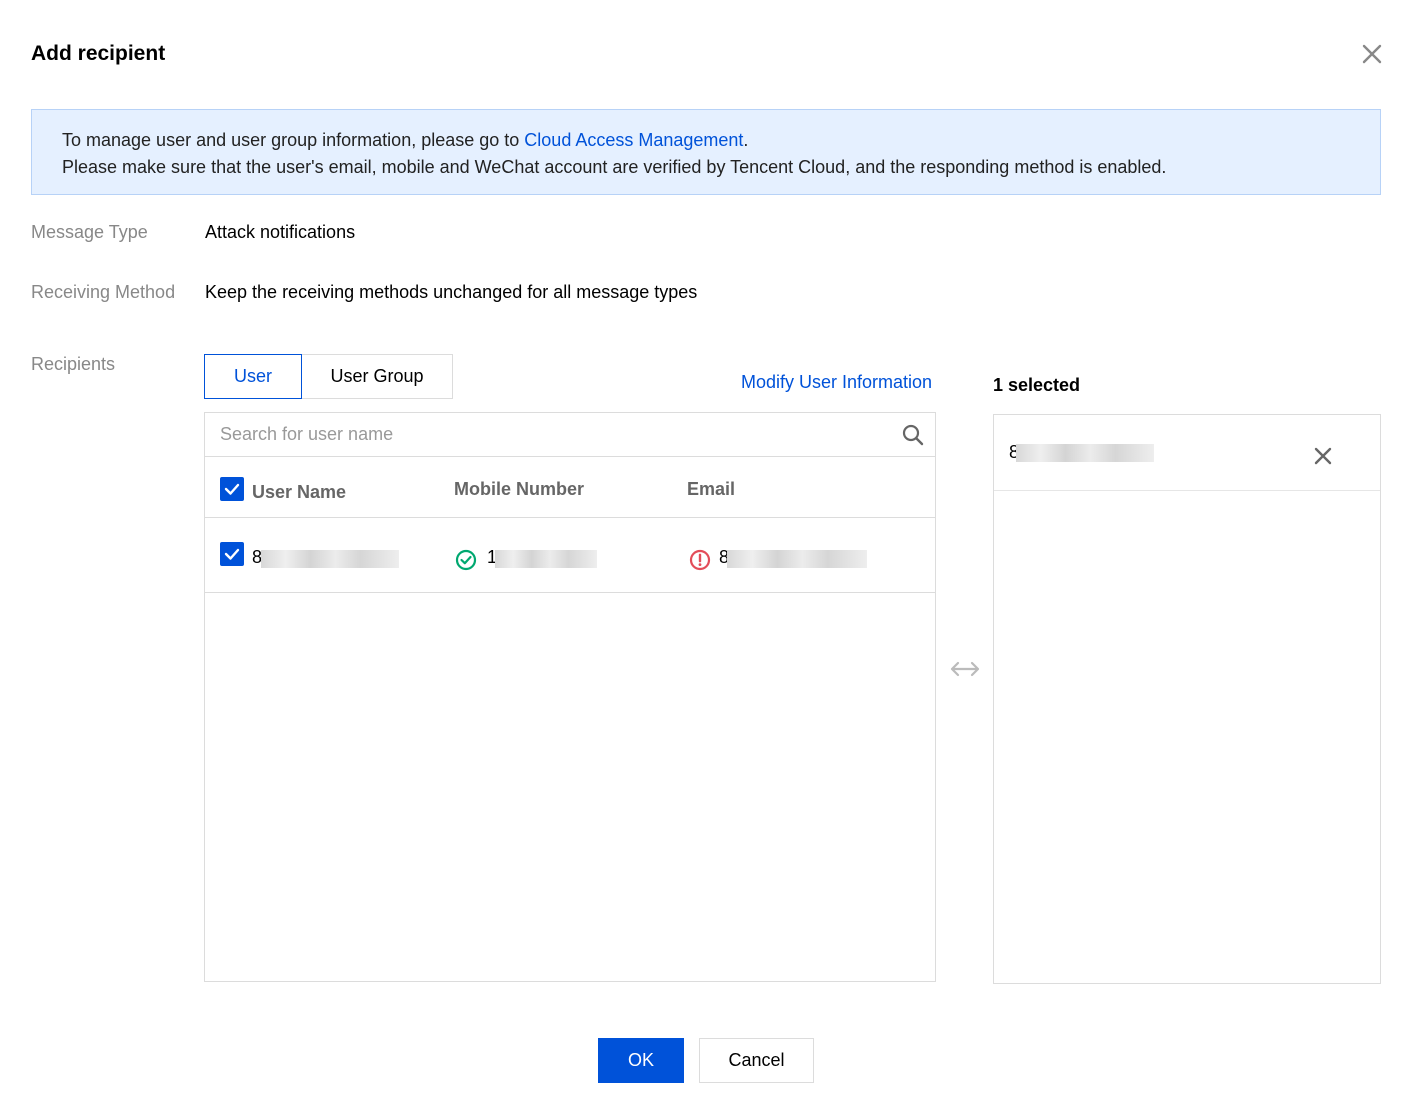 The width and height of the screenshot is (1412, 1110). Describe the element at coordinates (711, 489) in the screenshot. I see `column-email: Email` at that location.